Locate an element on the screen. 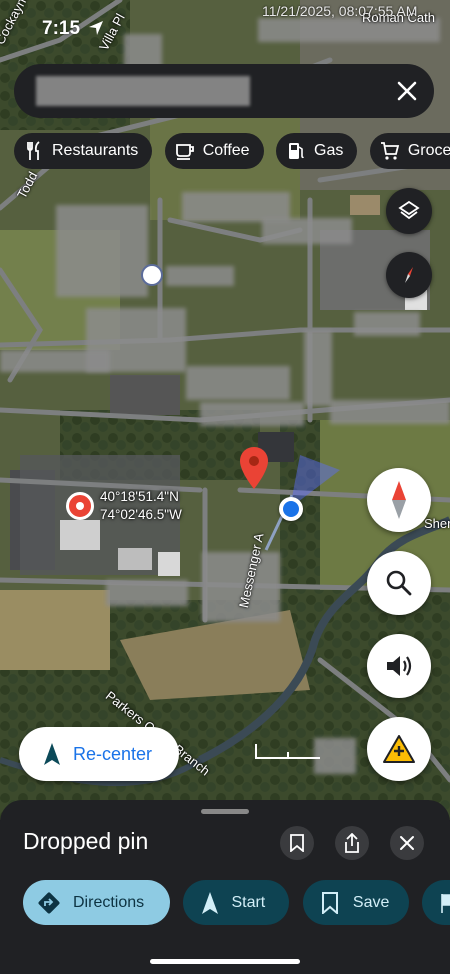 The width and height of the screenshot is (450, 974). current-location-dot is located at coordinates (291, 509).